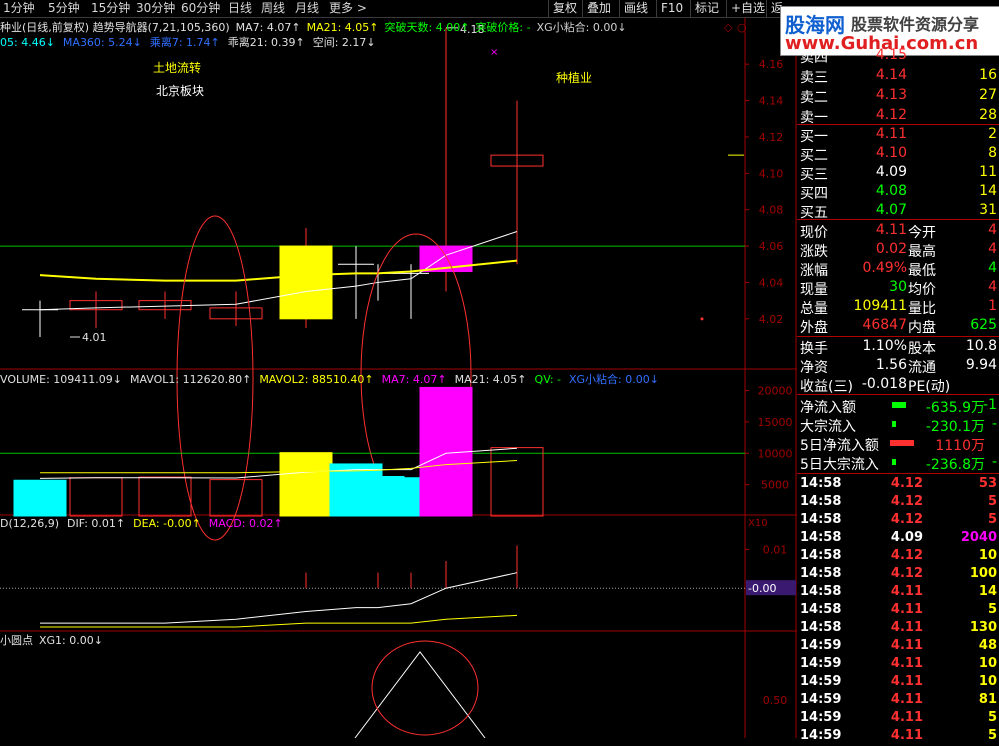 The width and height of the screenshot is (999, 746). What do you see at coordinates (775, 485) in the screenshot?
I see `volume-axis-tick-3: 5000` at bounding box center [775, 485].